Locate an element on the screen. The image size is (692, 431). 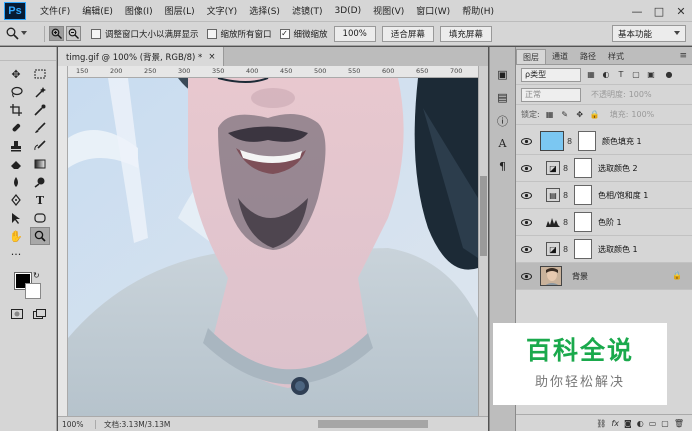
lasso-tool-icon is located at coordinates (16, 92).